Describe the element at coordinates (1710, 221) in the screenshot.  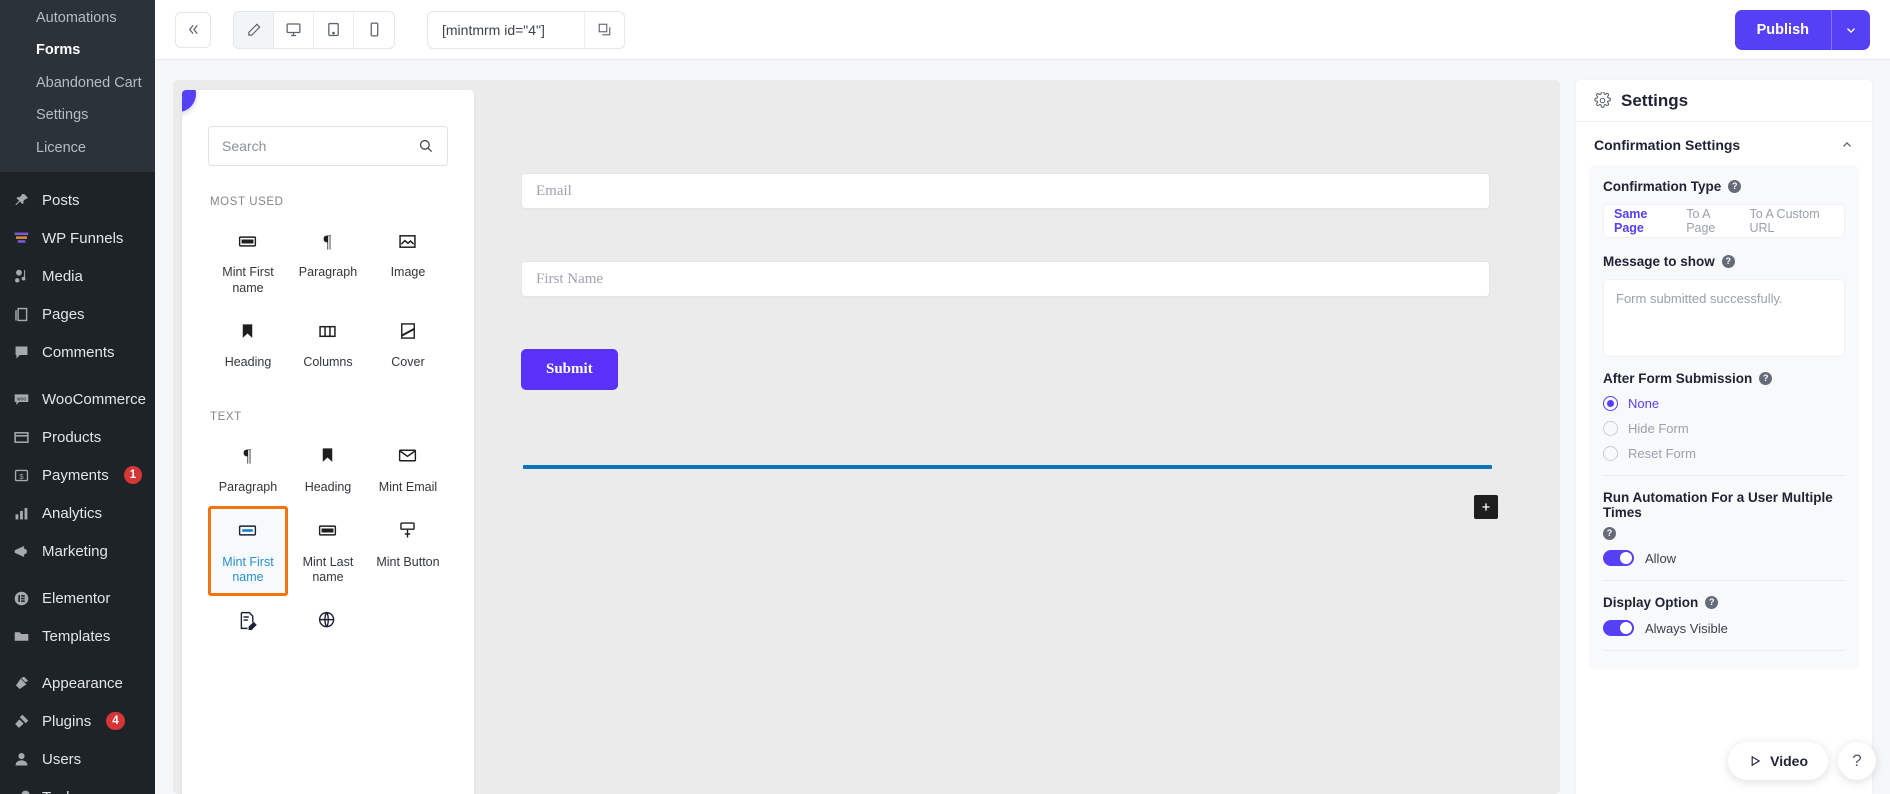
I see `confirmation-type-to-a-page: To A Page` at that location.